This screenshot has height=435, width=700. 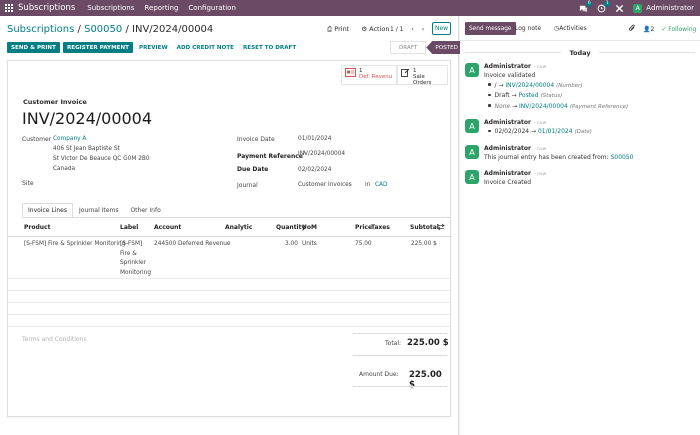 I want to click on activity-clock-icon: 1, so click(x=604, y=6).